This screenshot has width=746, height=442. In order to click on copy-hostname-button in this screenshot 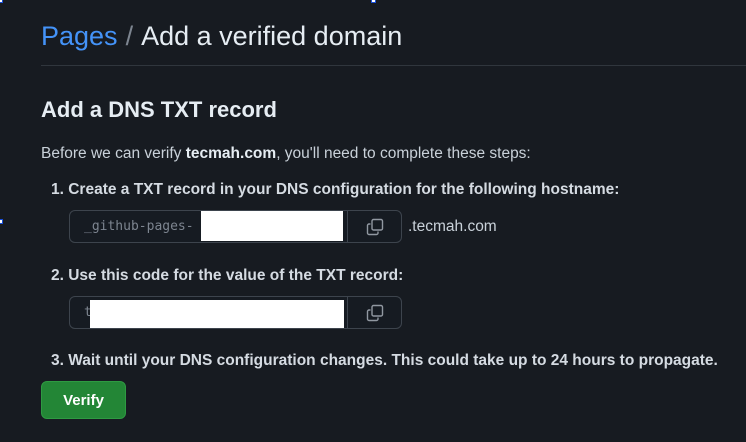, I will do `click(374, 226)`.